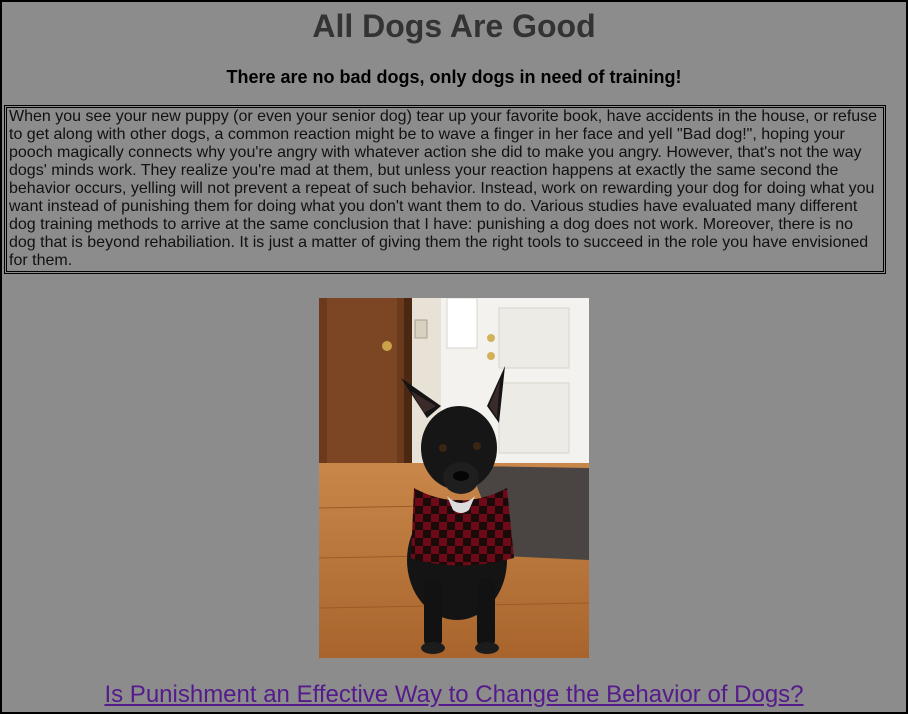  Describe the element at coordinates (454, 26) in the screenshot. I see `page-title: All Dogs Are Good` at that location.